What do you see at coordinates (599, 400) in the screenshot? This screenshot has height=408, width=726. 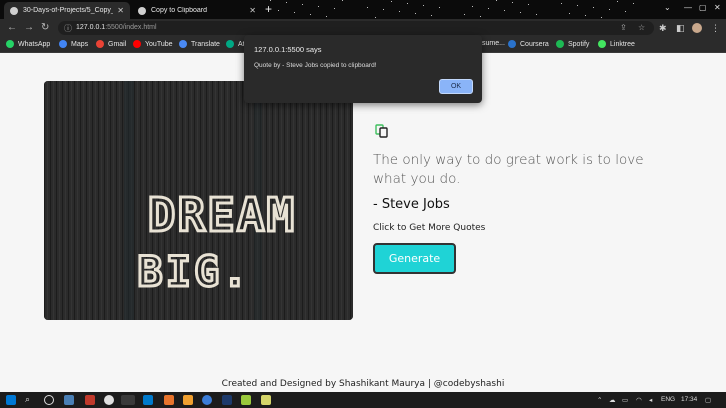 I see `chevron-up-icon: ⌃` at bounding box center [599, 400].